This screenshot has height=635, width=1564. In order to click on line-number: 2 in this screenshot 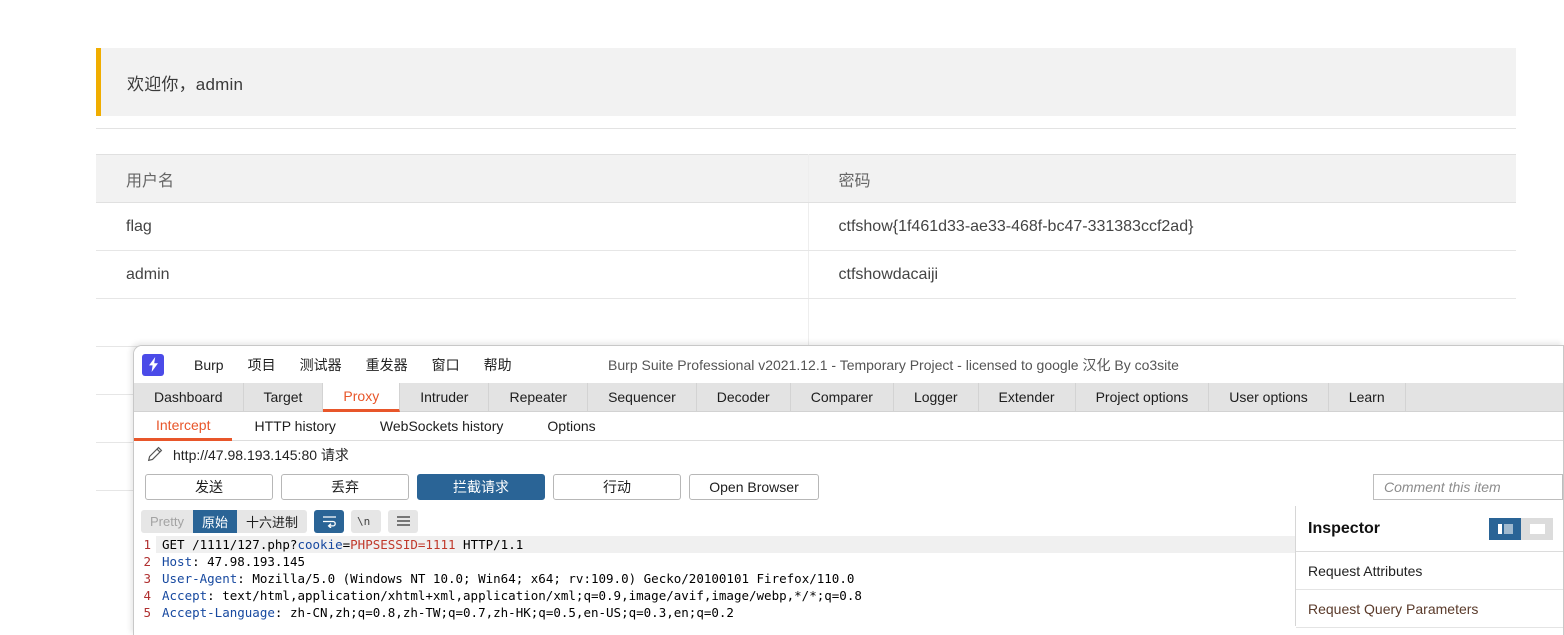, I will do `click(145, 561)`.